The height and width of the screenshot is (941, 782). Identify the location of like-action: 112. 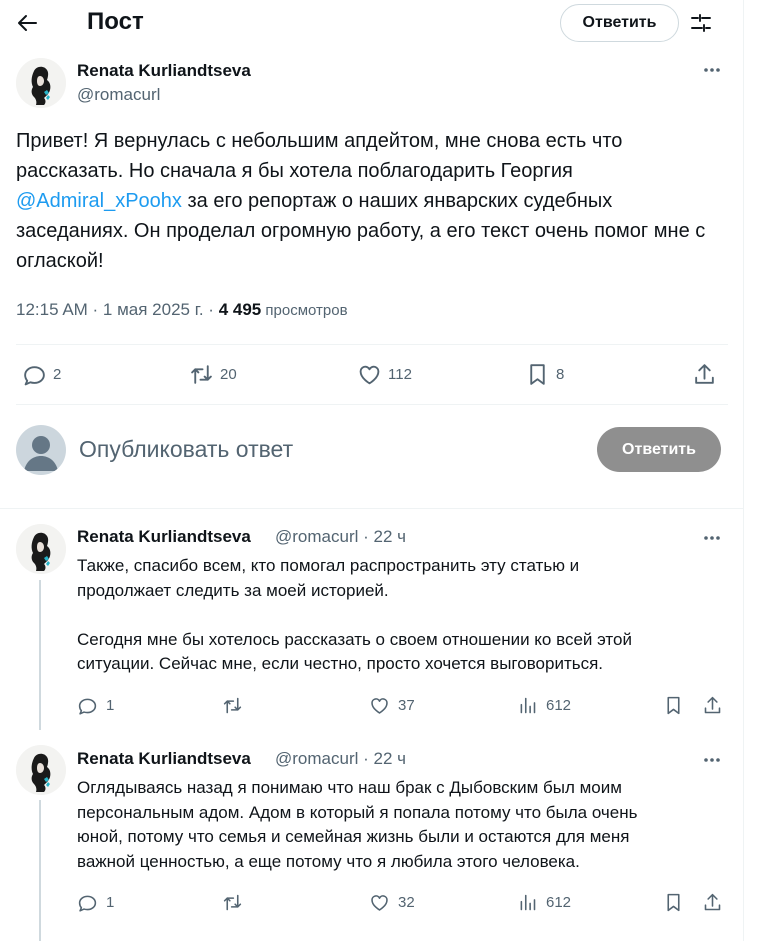
(384, 374).